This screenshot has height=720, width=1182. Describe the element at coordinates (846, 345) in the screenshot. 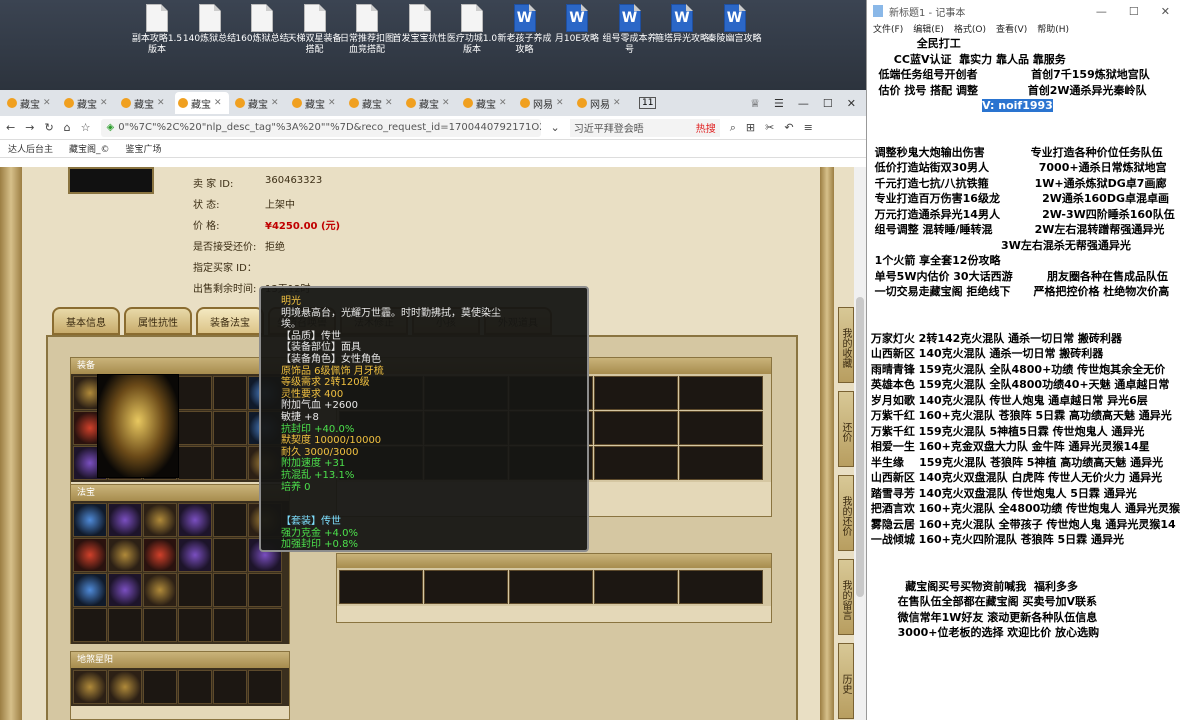

I see `side-button: 我的收藏` at that location.